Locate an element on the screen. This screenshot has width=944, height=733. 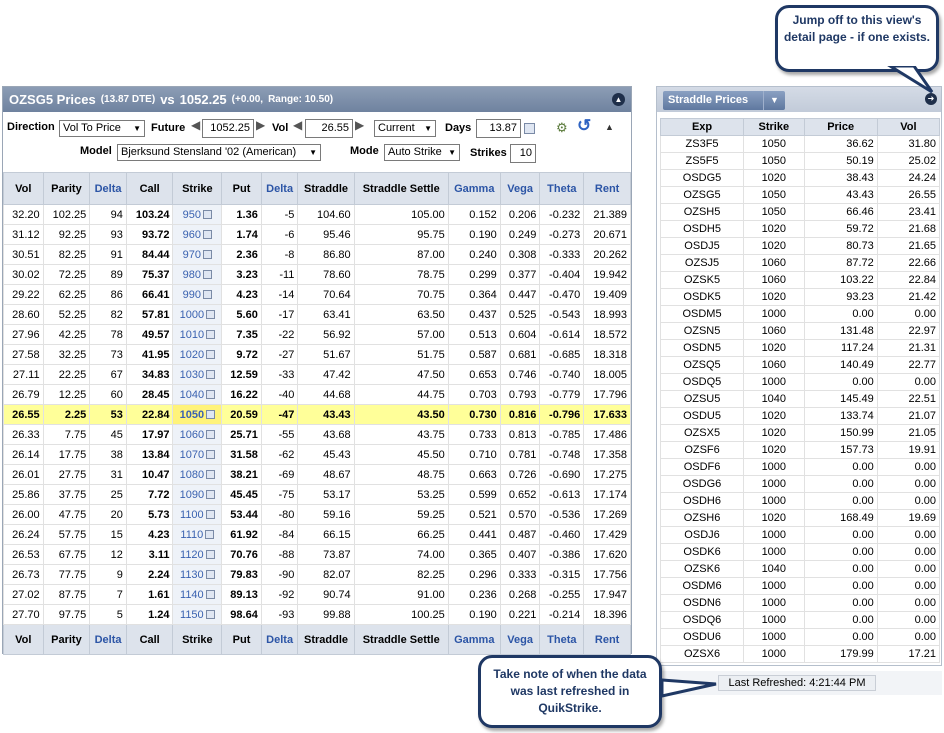
straddle-header-price: Price is located at coordinates (840, 127).